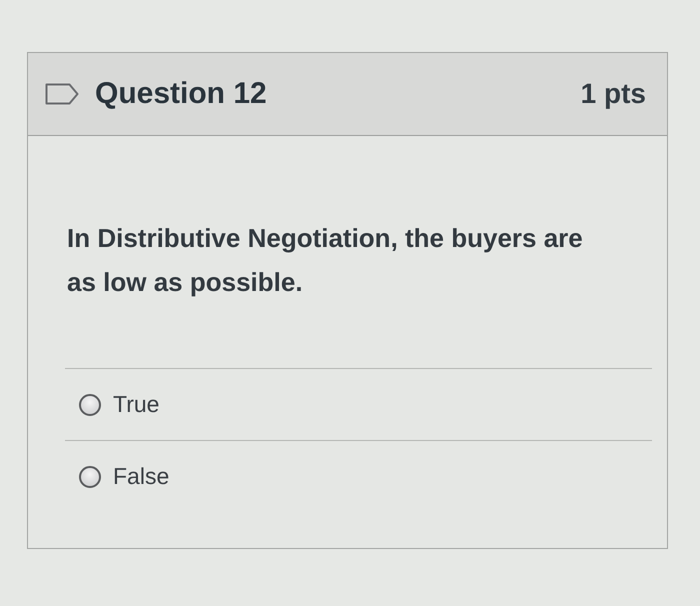 The width and height of the screenshot is (700, 606). Describe the element at coordinates (613, 94) in the screenshot. I see `points-label: 1 pts` at that location.